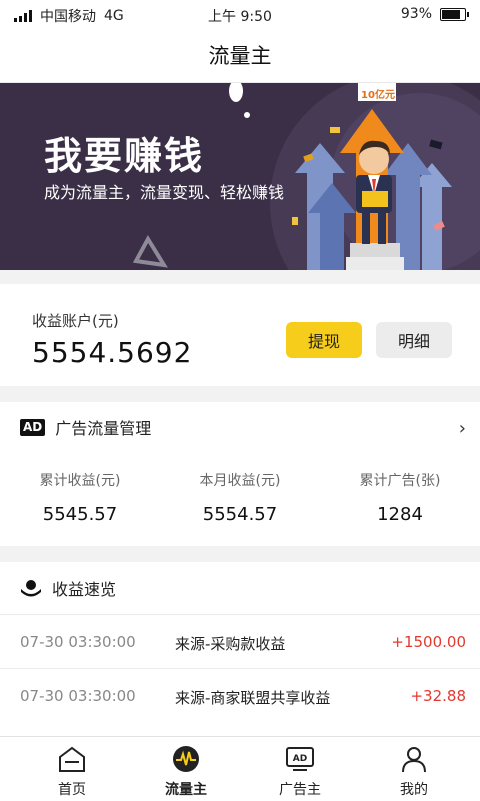 This screenshot has height=801, width=480. What do you see at coordinates (462, 428) in the screenshot?
I see `chevron-right-icon: ›` at bounding box center [462, 428].